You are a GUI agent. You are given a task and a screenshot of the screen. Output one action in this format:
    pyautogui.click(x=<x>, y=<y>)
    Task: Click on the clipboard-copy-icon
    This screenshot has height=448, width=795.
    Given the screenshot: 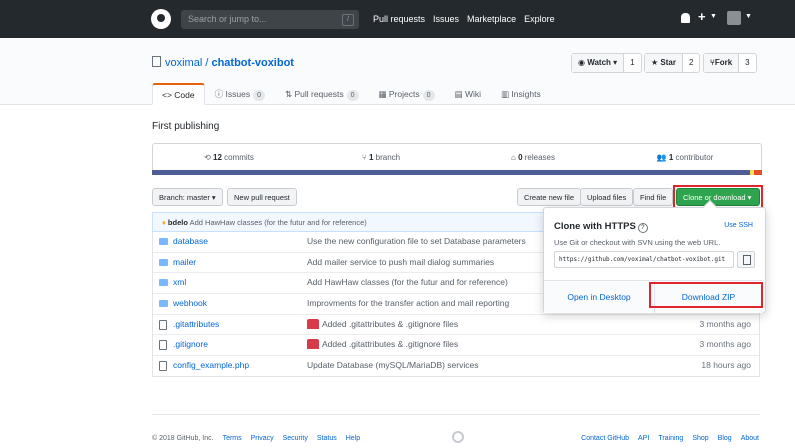 What is the action you would take?
    pyautogui.click(x=746, y=259)
    